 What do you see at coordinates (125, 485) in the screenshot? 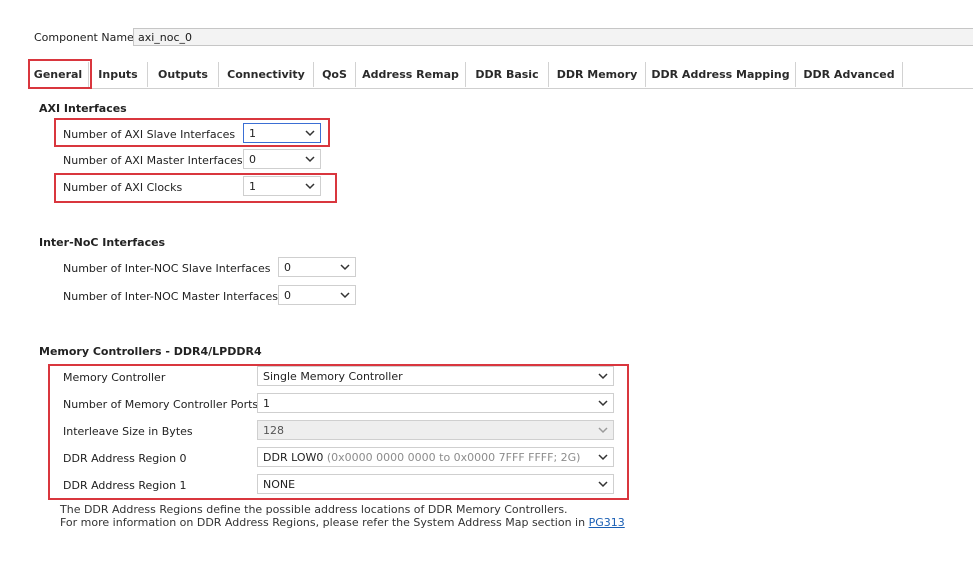
I see `region1-label: DDR Address Region 1` at bounding box center [125, 485].